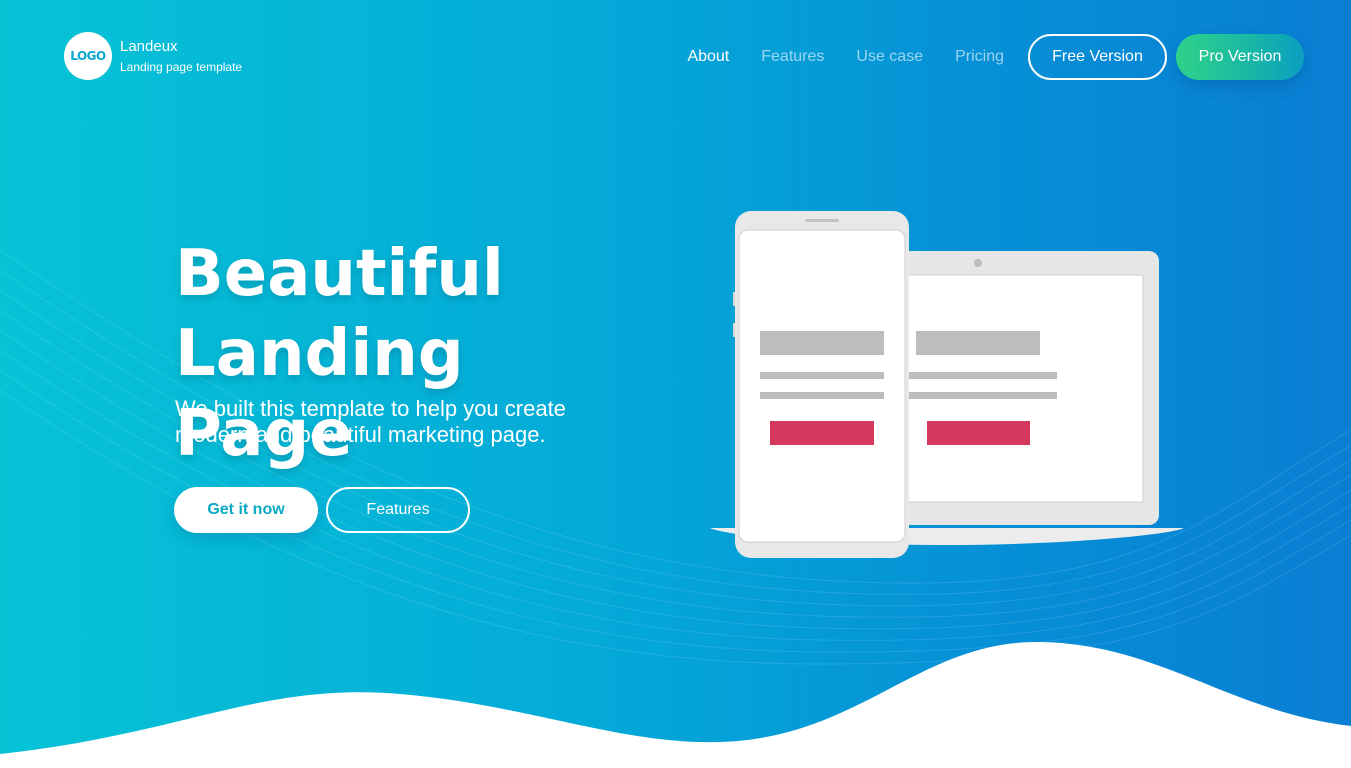 The width and height of the screenshot is (1351, 768). Describe the element at coordinates (339, 274) in the screenshot. I see `hero-title-line-1: Beautiful` at that location.